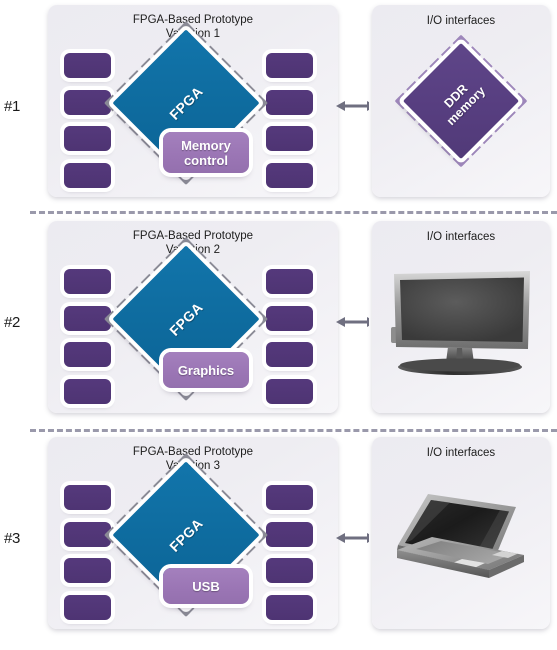 This screenshot has height=650, width=557. I want to click on laptop-device-image, so click(461, 540).